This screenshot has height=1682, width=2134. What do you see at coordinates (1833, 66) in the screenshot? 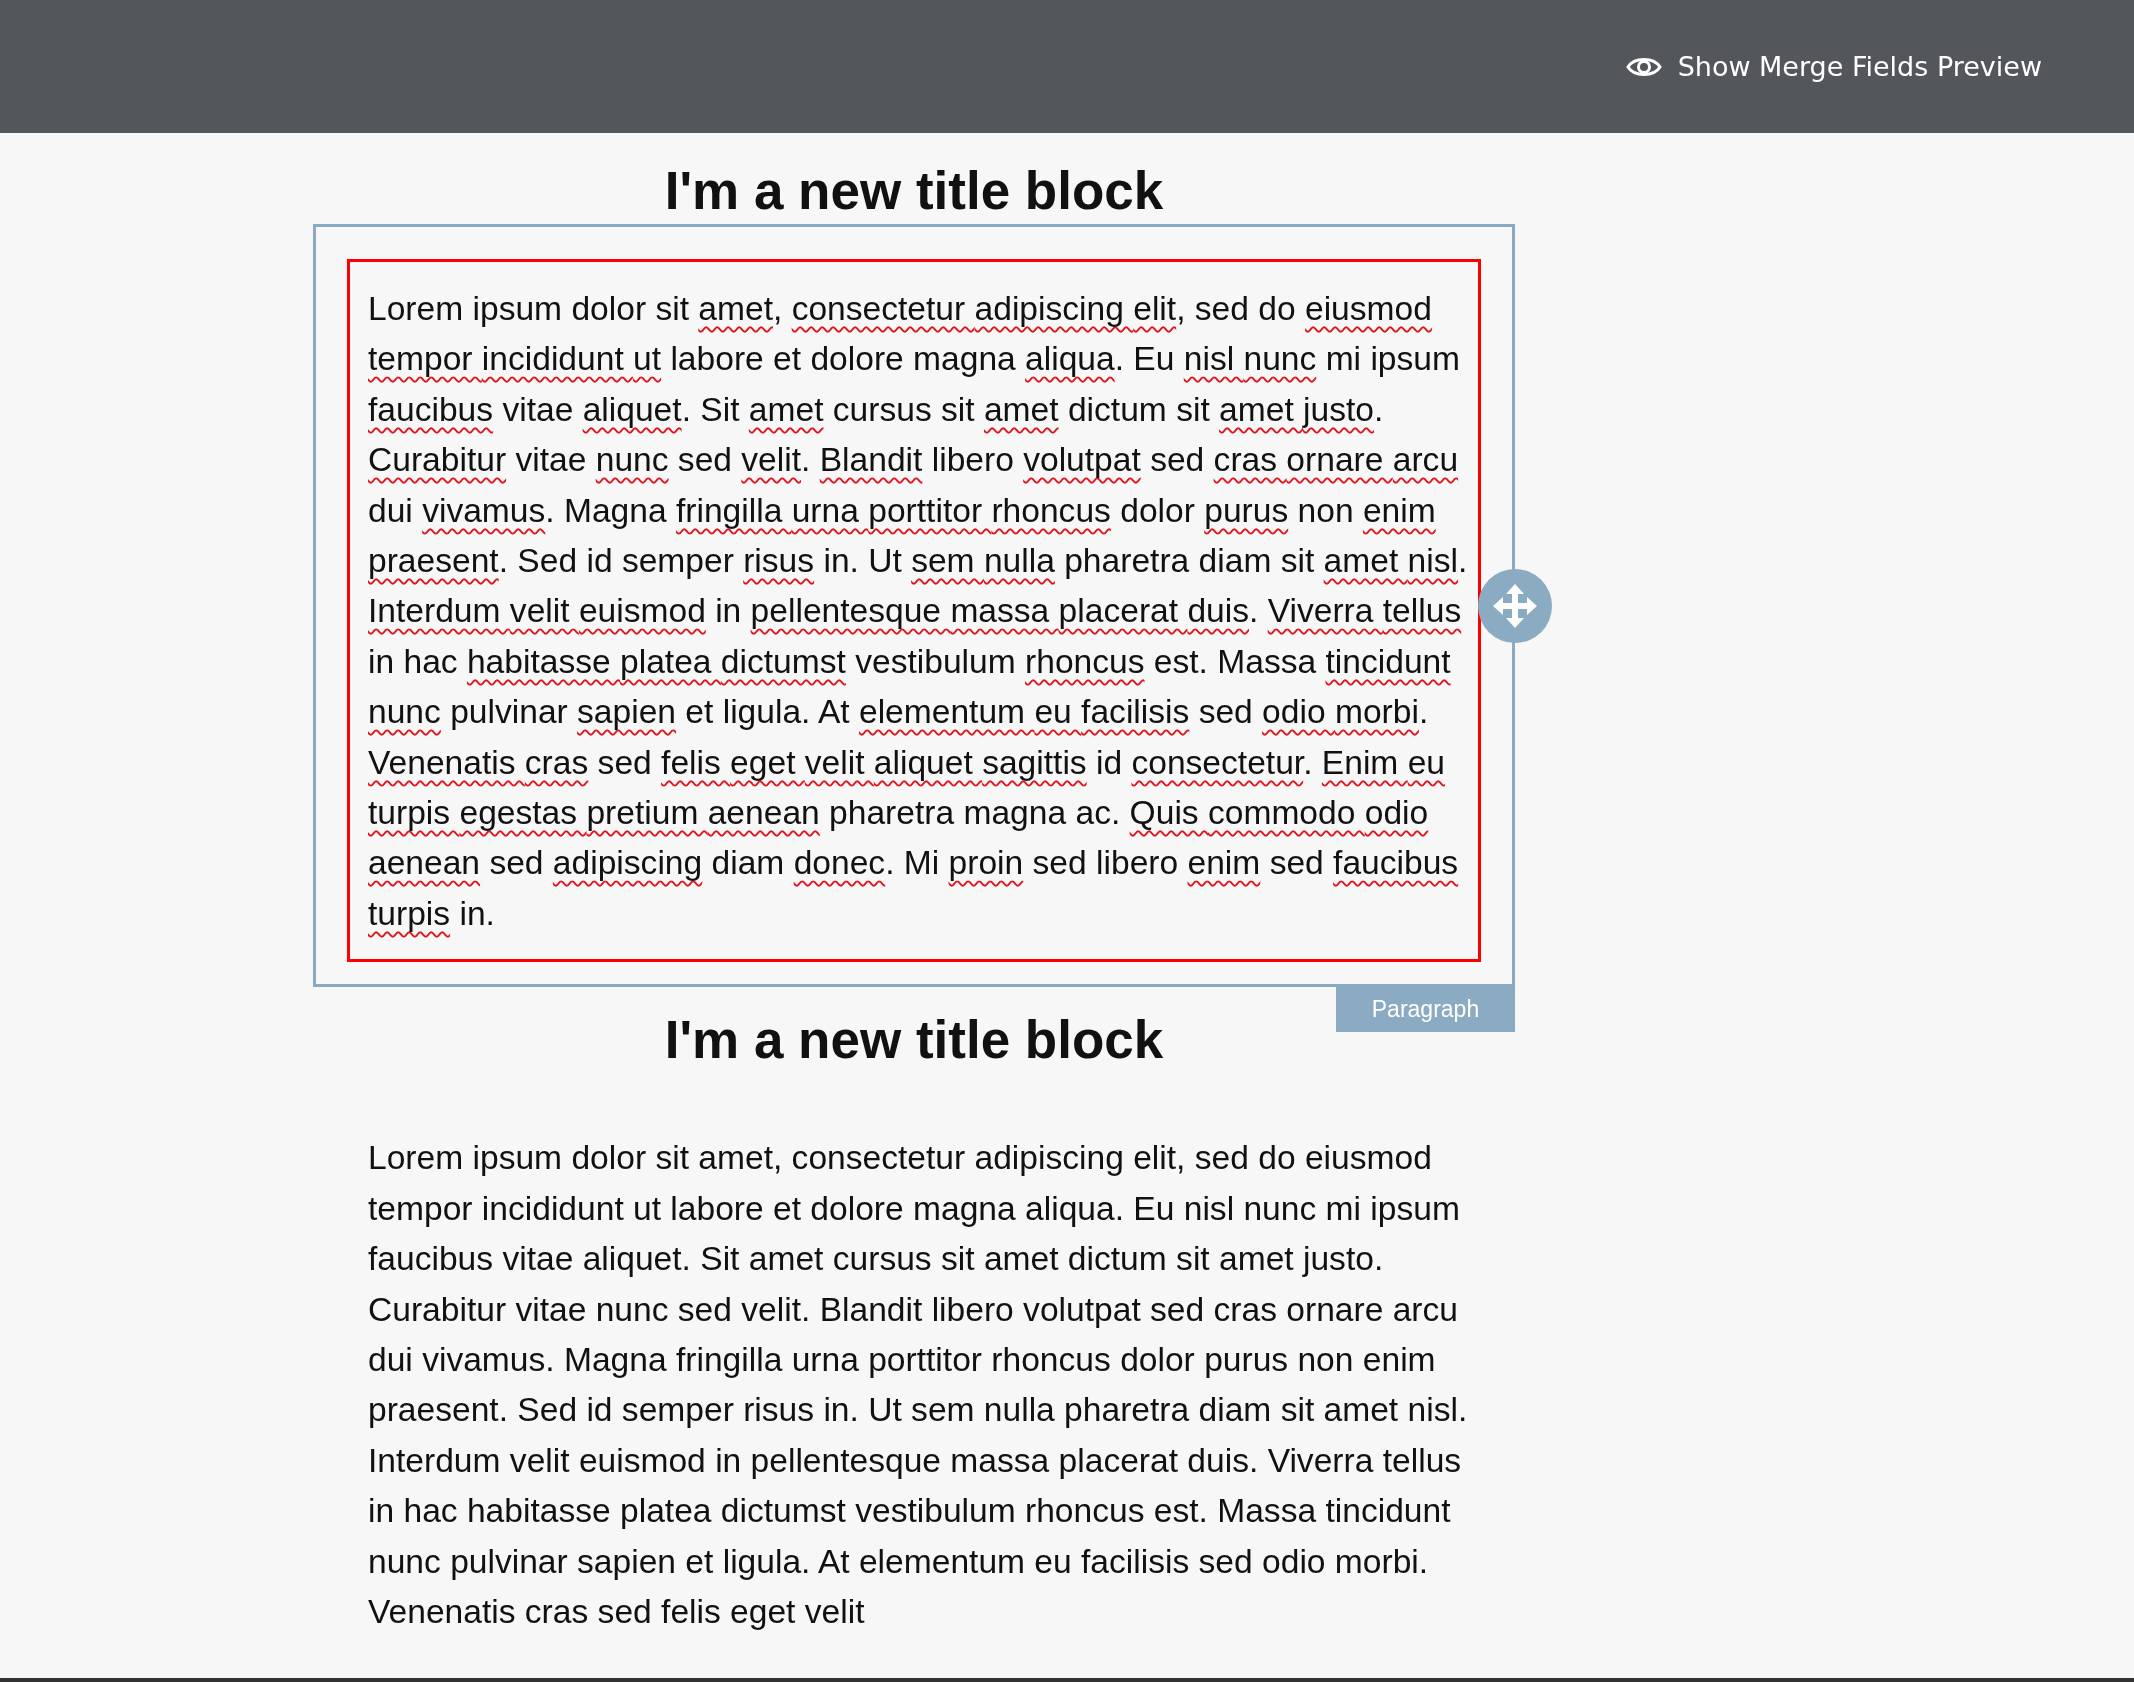
I see `merge-fields-preview-button: Show Merge Fields Preview` at bounding box center [1833, 66].